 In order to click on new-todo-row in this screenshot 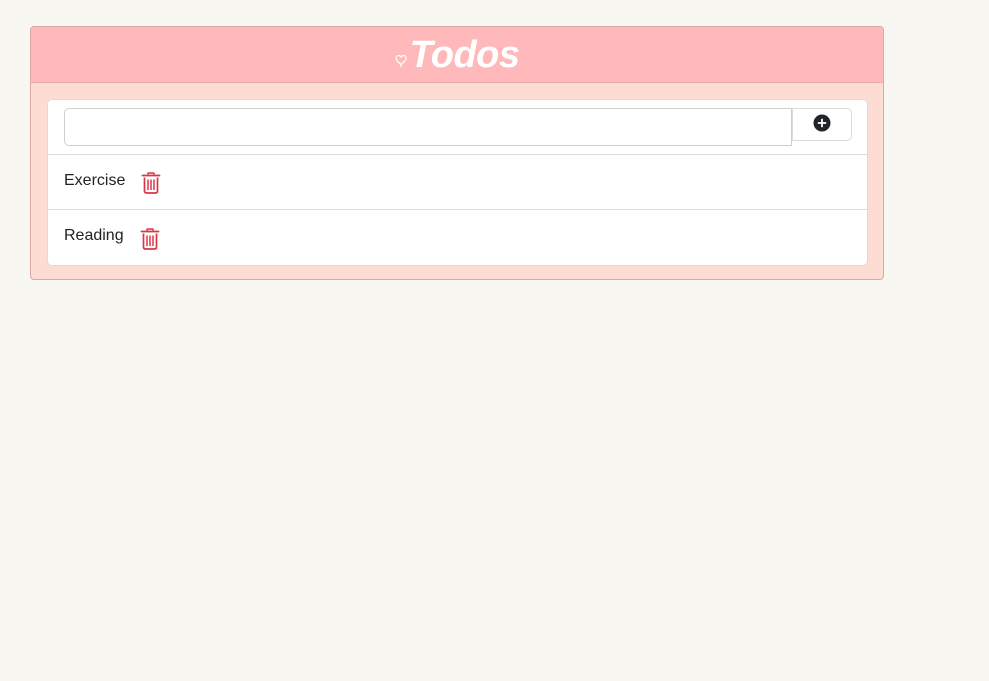, I will do `click(457, 127)`.